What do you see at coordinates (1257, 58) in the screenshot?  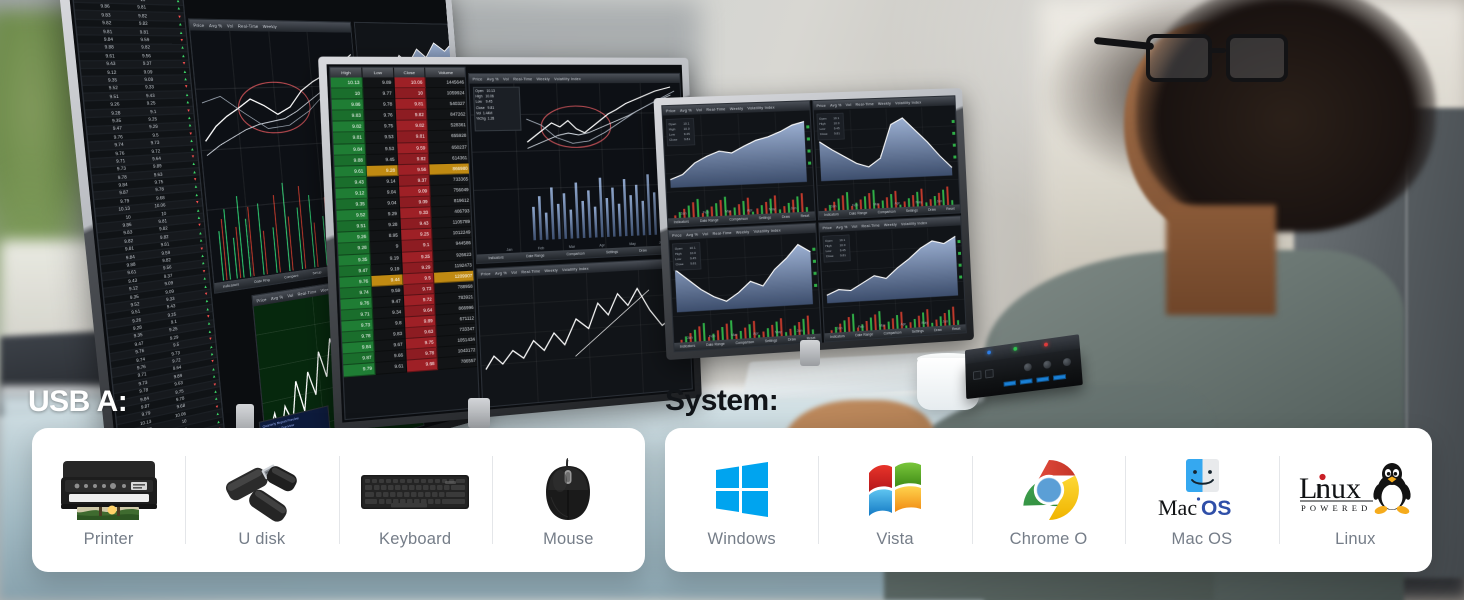 I see `eyeglasses-right-lens` at bounding box center [1257, 58].